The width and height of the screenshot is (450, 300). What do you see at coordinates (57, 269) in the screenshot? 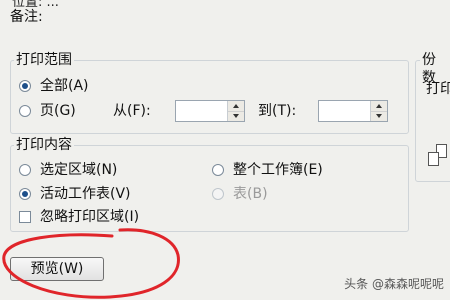
I see `preview-button: 预览(W)` at bounding box center [57, 269].